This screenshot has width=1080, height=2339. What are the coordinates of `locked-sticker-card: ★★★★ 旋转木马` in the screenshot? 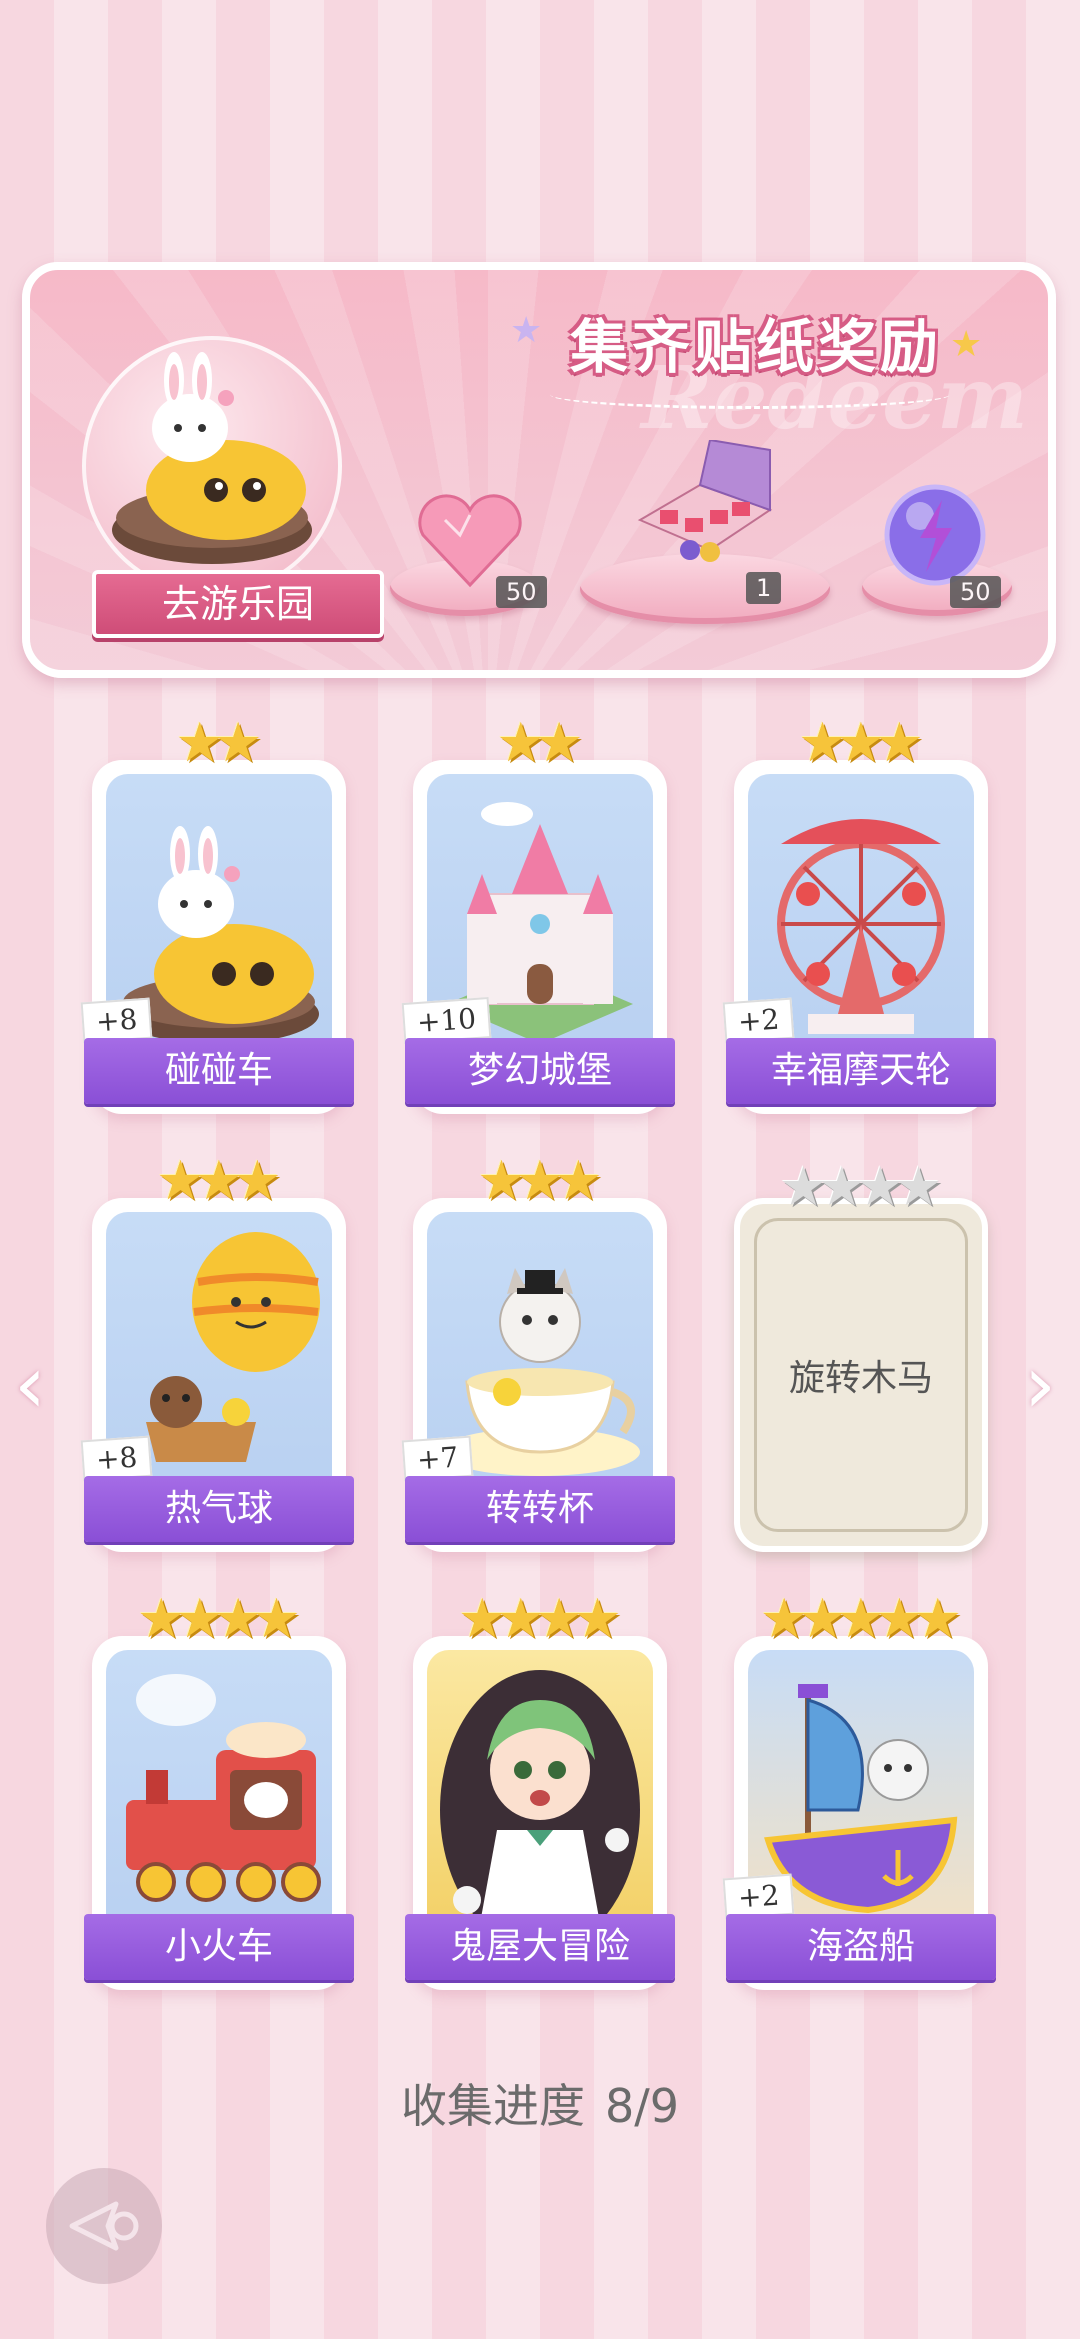 It's located at (861, 1356).